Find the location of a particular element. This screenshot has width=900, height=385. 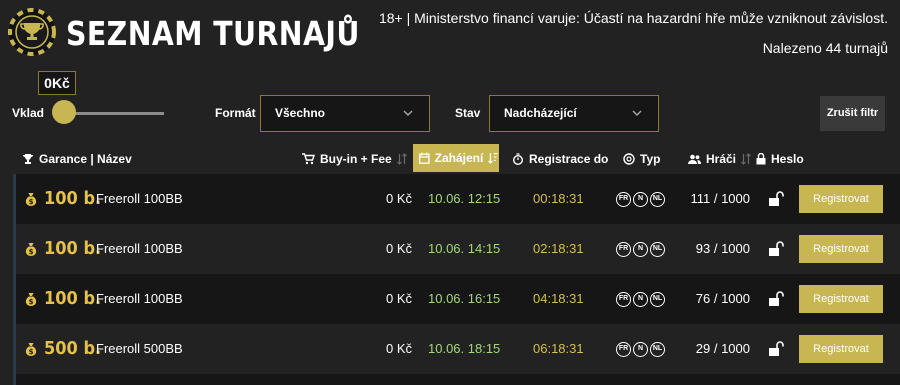

chevron-down-icon is located at coordinates (637, 113).